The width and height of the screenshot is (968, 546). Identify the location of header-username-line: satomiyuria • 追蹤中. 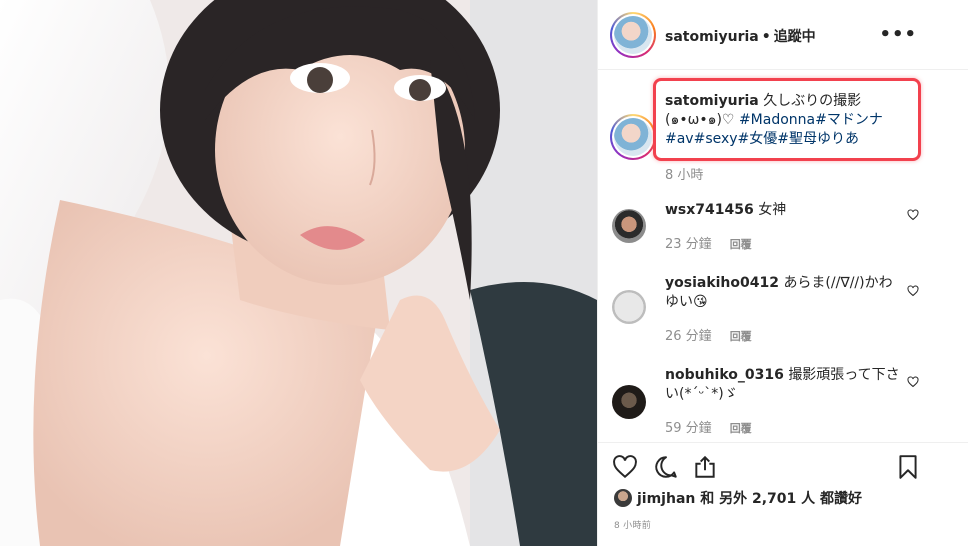
(740, 36).